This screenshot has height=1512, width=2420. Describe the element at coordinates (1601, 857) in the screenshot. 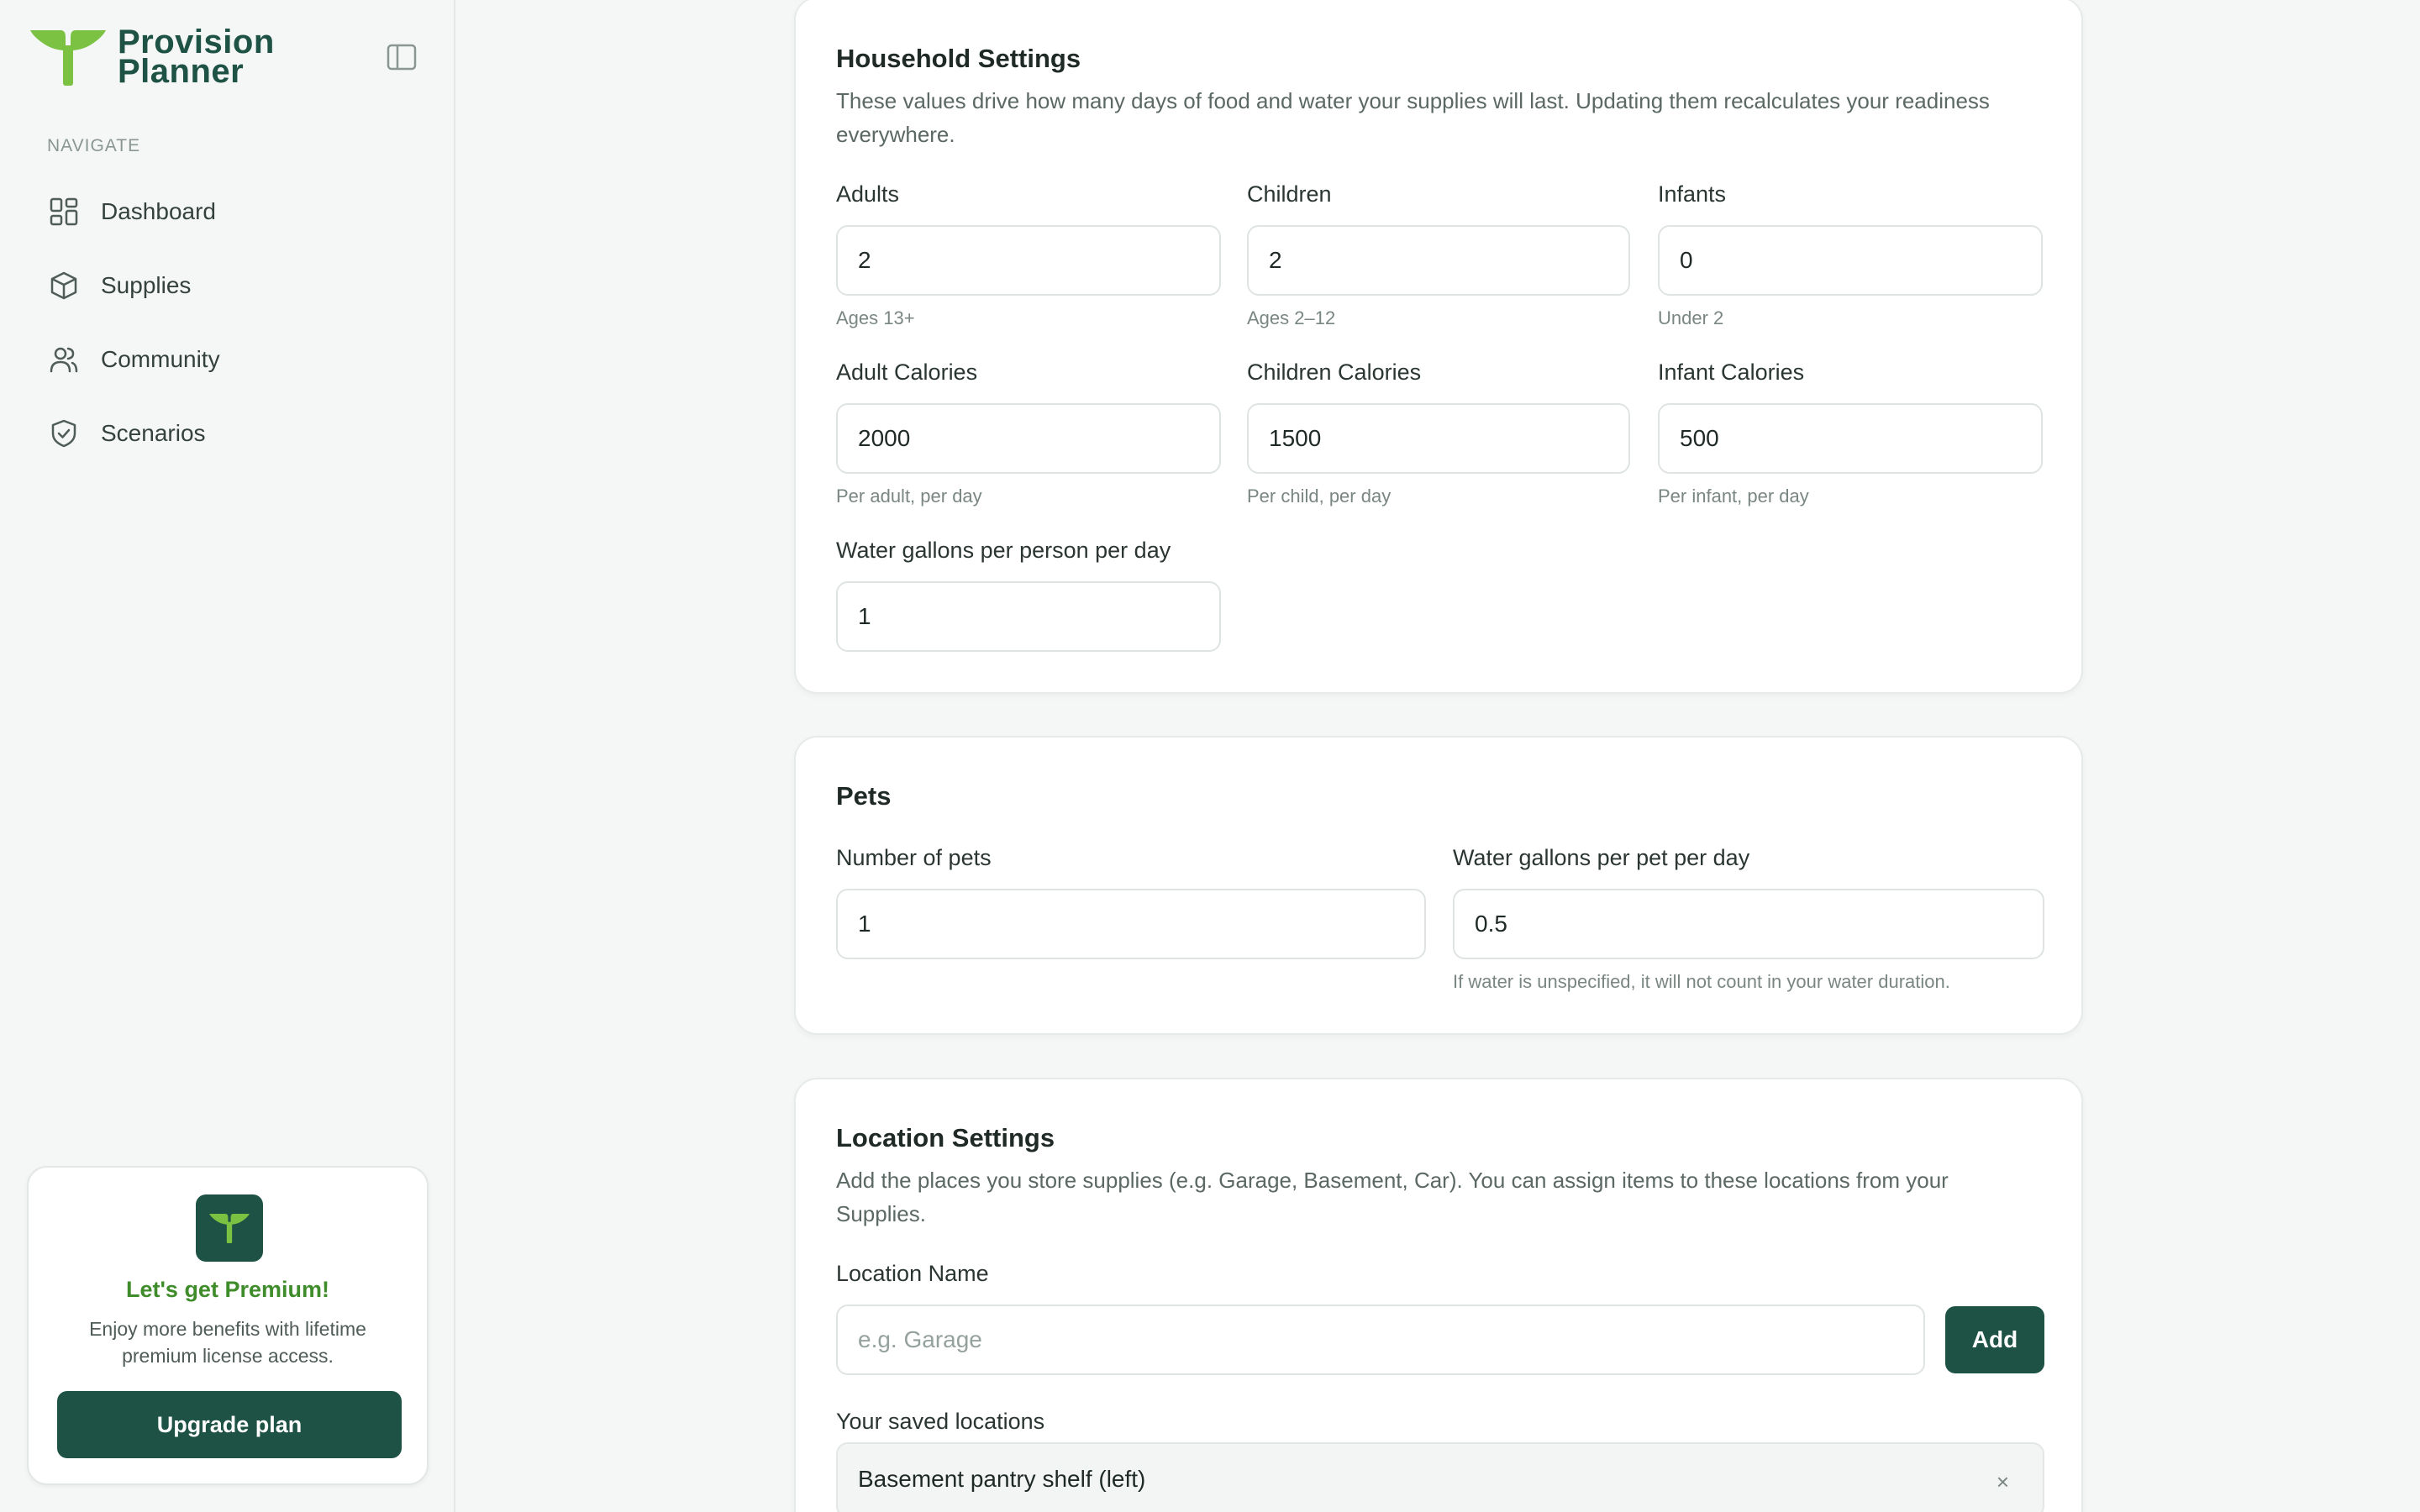

I see `water-per-pet-label: Water gallons per pet per day` at that location.